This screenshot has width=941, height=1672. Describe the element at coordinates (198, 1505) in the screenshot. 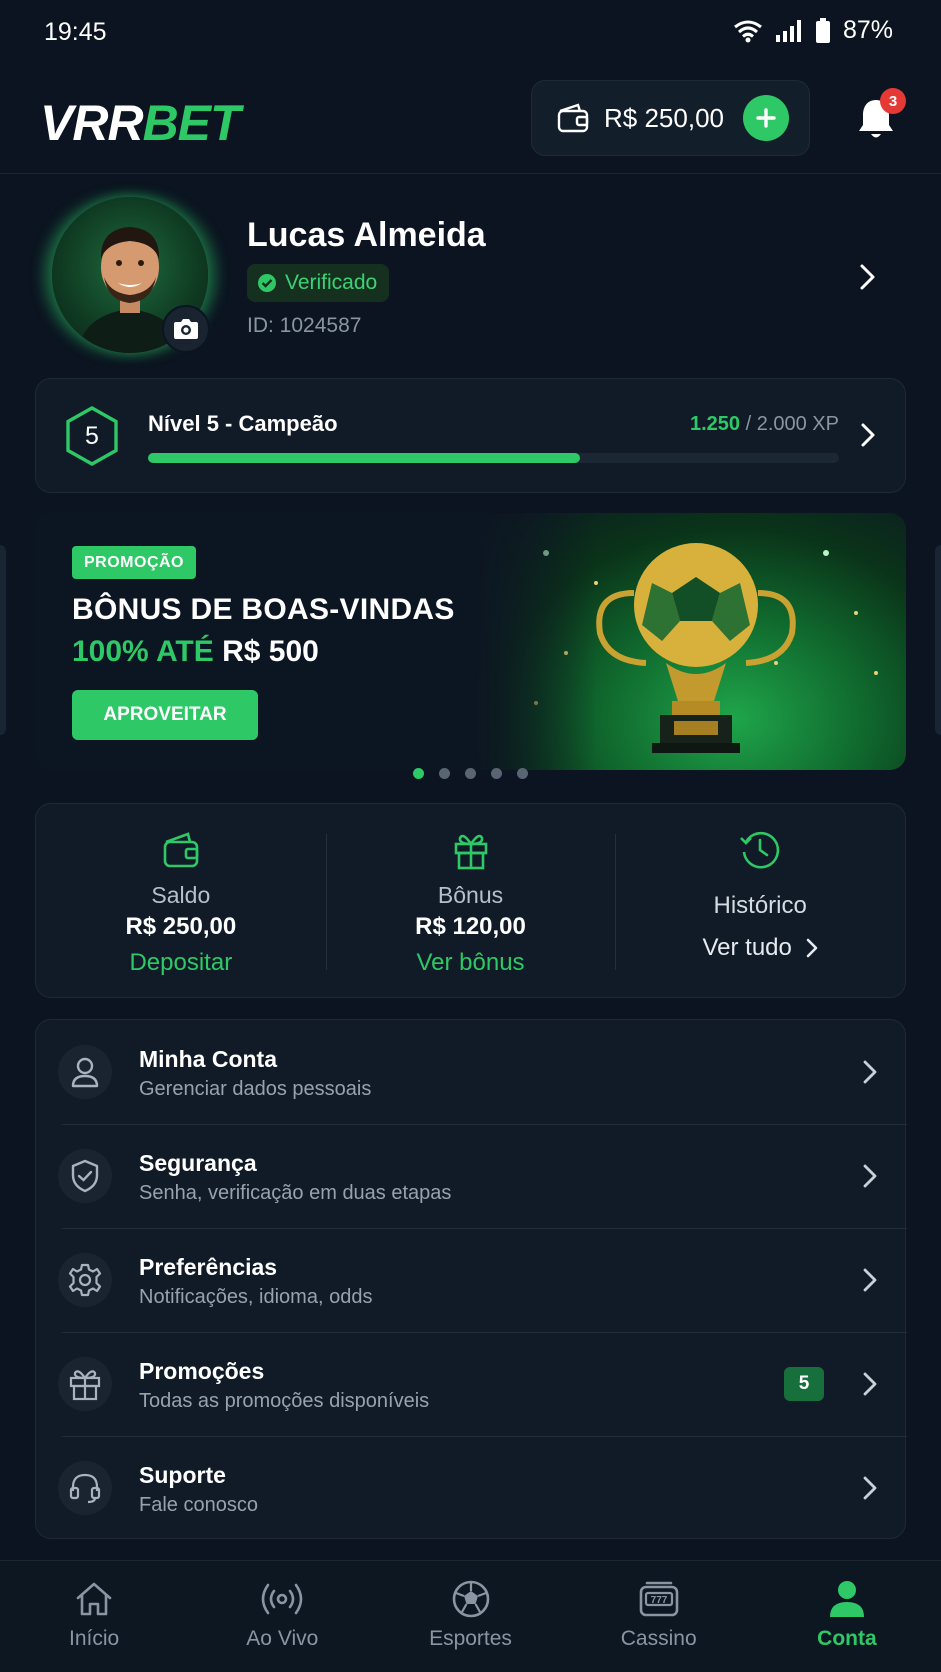

I see `menu-item-subtitle: Fale conosco` at that location.